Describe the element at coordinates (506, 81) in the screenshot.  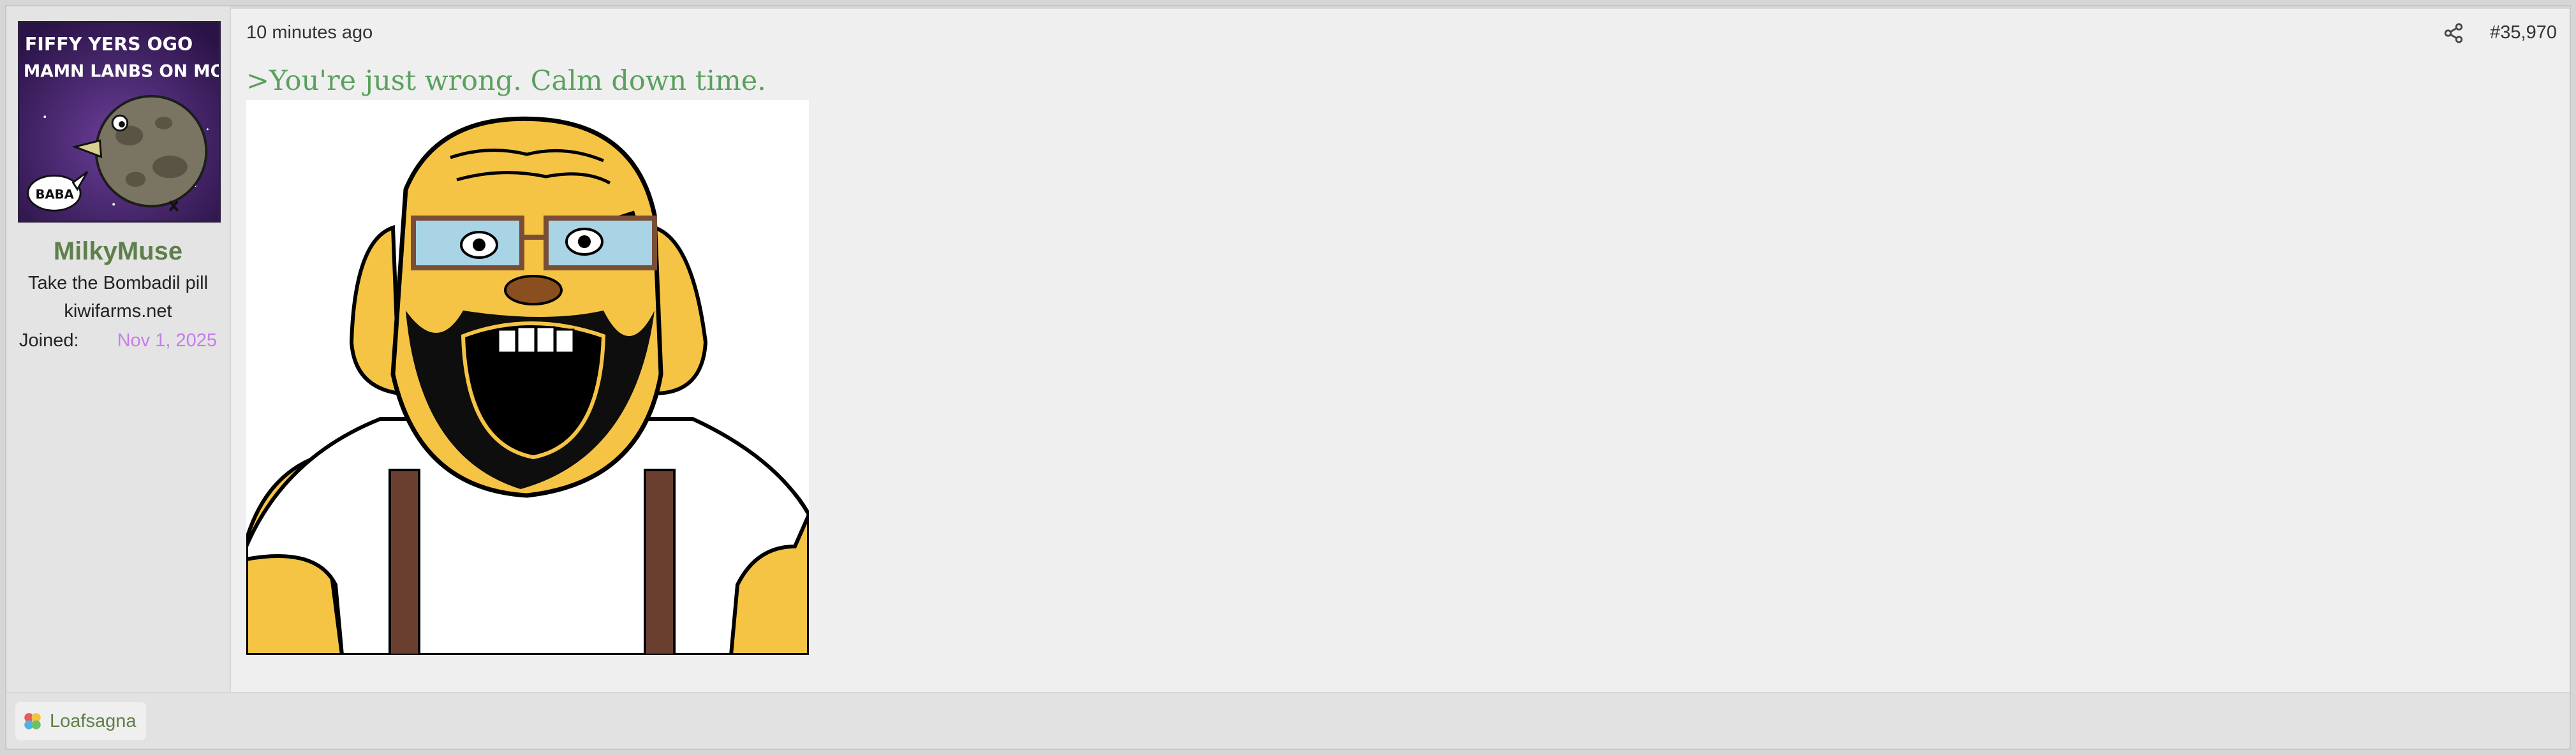
I see `post-greentext: >You're just wrong. Calm down time.` at that location.